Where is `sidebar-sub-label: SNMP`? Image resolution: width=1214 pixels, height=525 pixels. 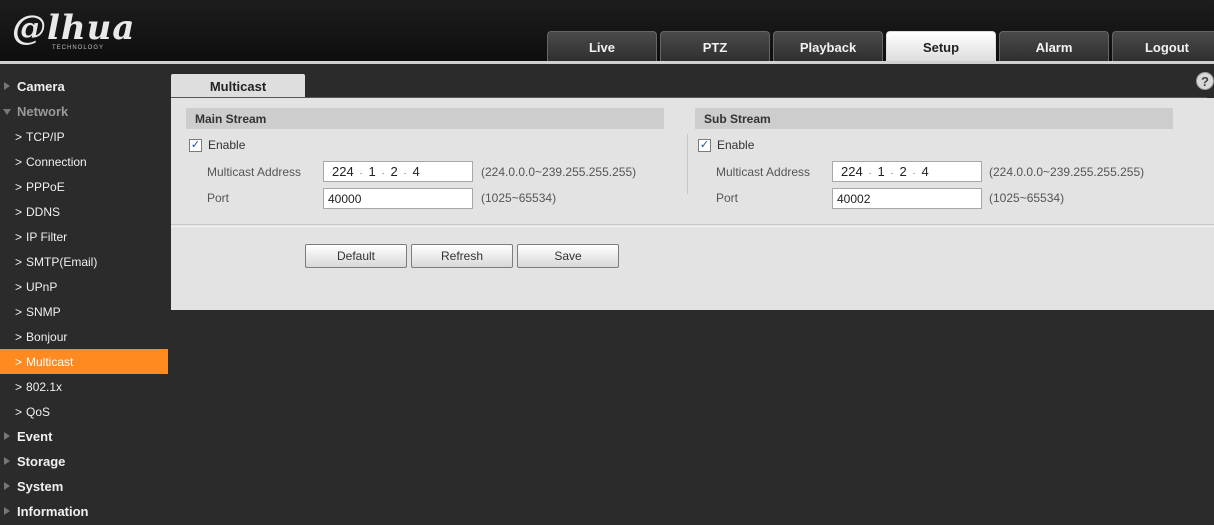 sidebar-sub-label: SNMP is located at coordinates (43, 311).